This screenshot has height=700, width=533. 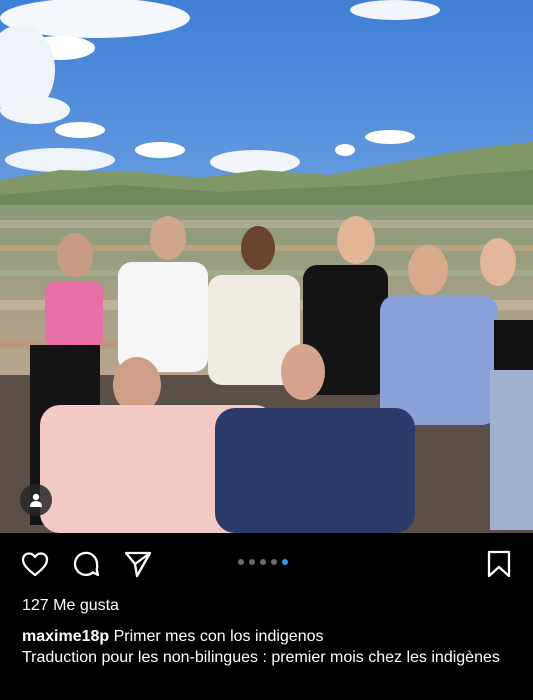 What do you see at coordinates (65, 636) in the screenshot?
I see `author-username: maxime18p` at bounding box center [65, 636].